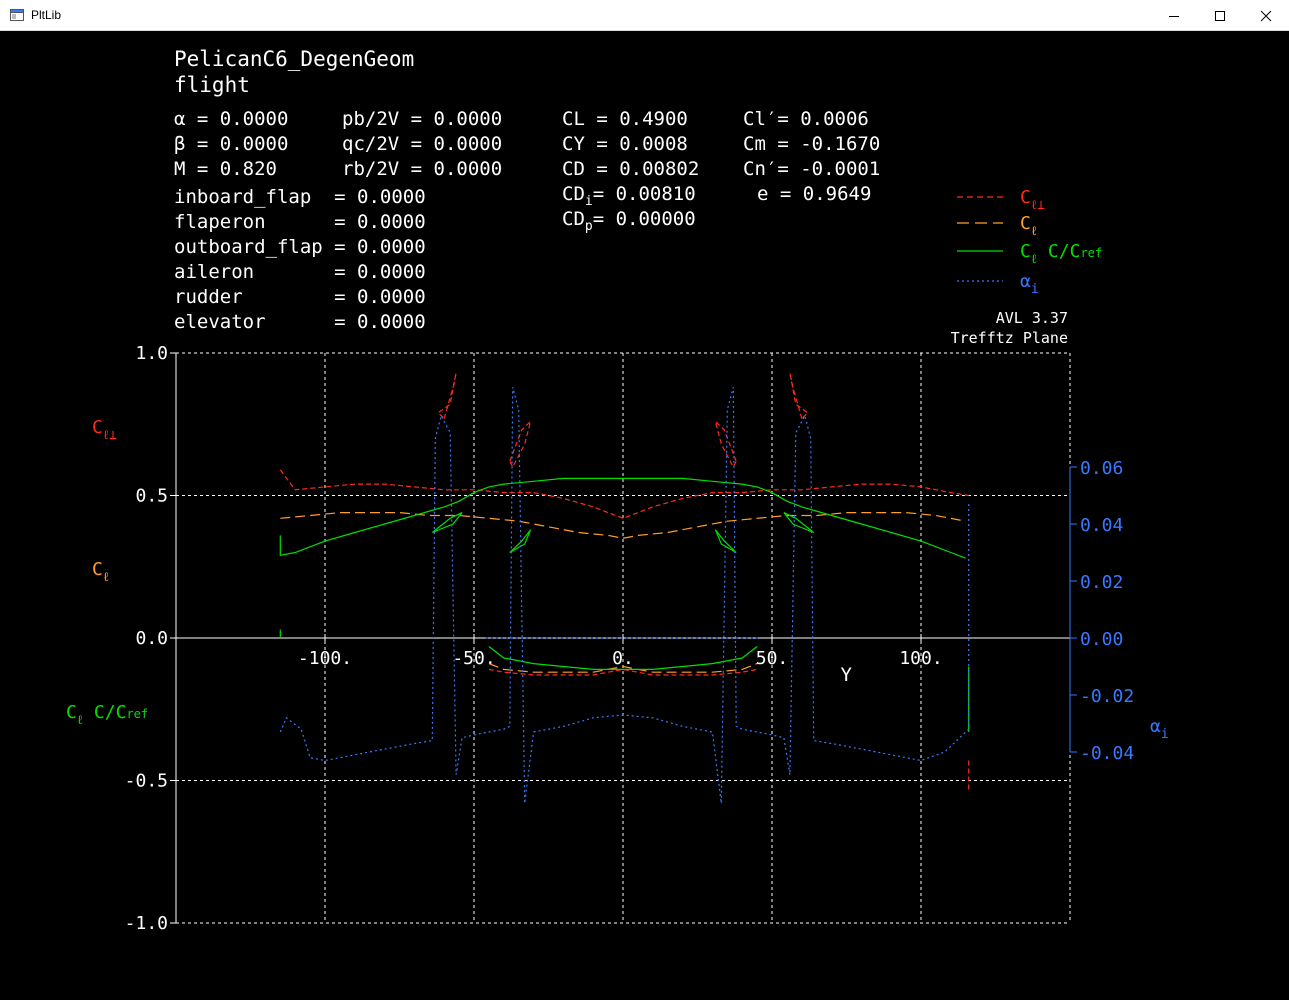 The height and width of the screenshot is (1000, 1289). Describe the element at coordinates (623, 658) in the screenshot. I see `x-tick-label: 0.` at that location.